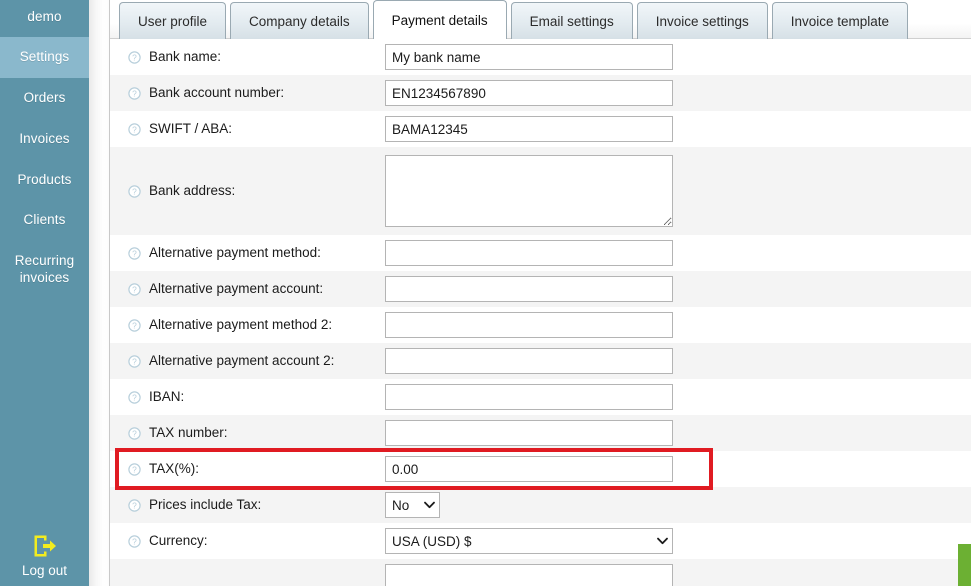 The height and width of the screenshot is (586, 971). I want to click on form-row-label-cell: ? Prices include Tax:, so click(247, 505).